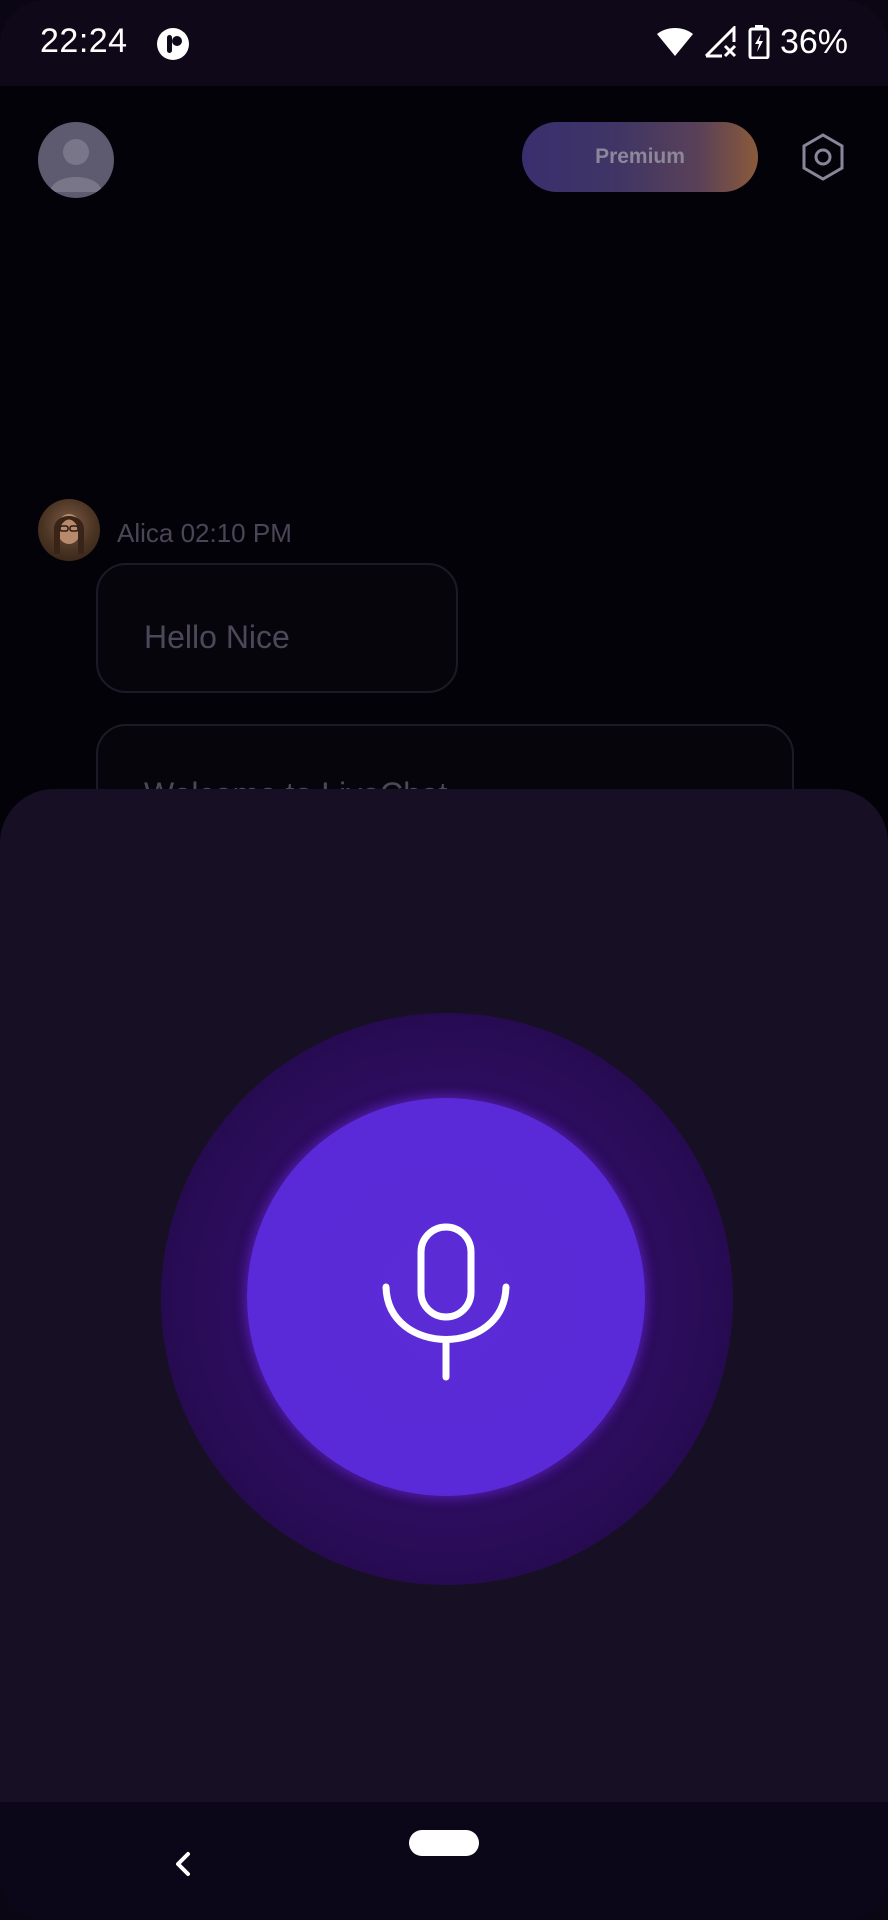 The width and height of the screenshot is (888, 1920). What do you see at coordinates (444, 43) in the screenshot?
I see `status-bar: 22:24 36%` at bounding box center [444, 43].